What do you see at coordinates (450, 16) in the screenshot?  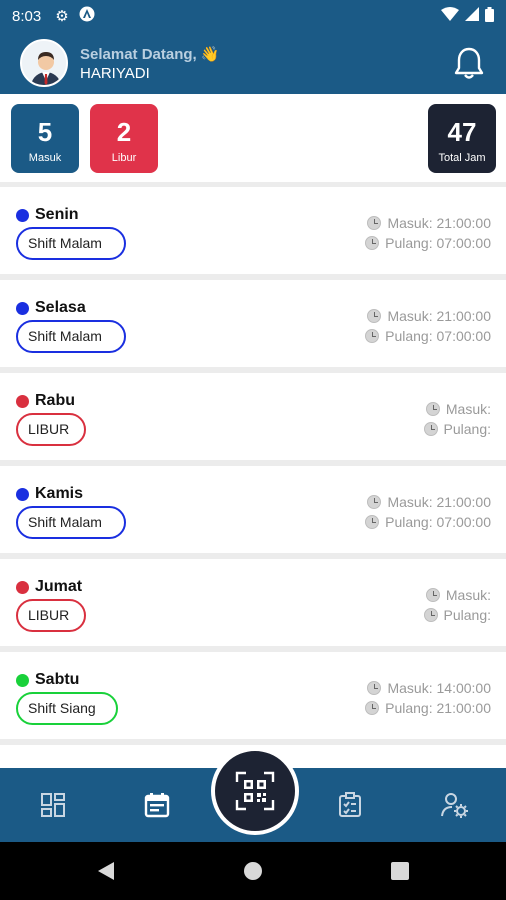 I see `wifi-icon` at bounding box center [450, 16].